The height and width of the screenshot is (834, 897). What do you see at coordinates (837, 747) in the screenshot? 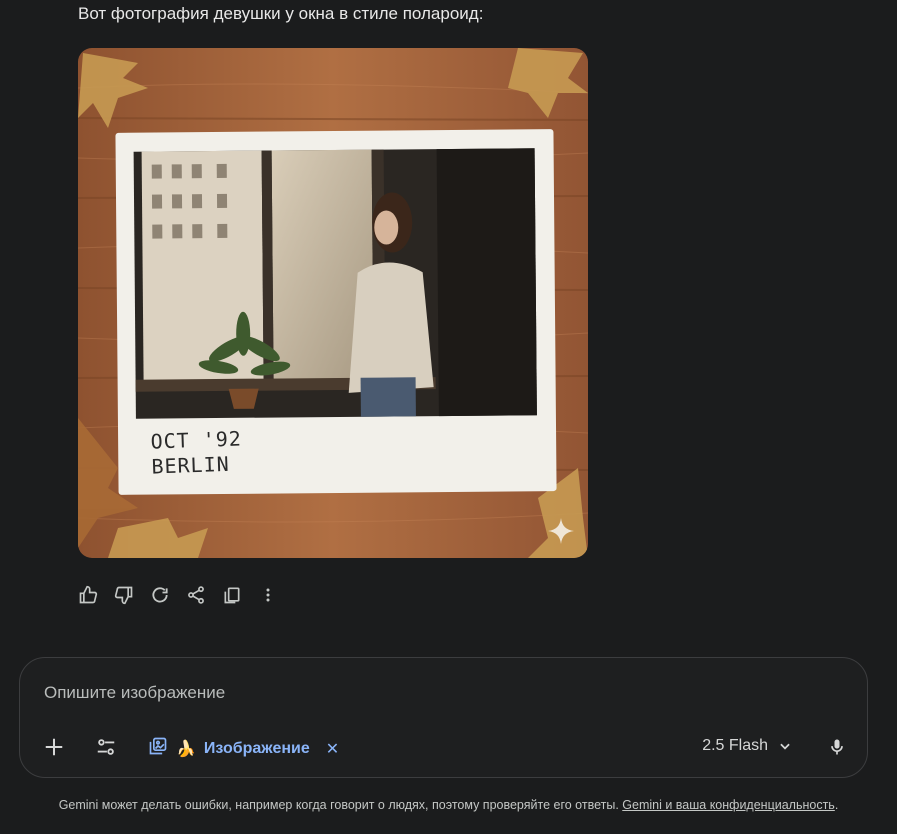
I see `microphone-icon` at bounding box center [837, 747].